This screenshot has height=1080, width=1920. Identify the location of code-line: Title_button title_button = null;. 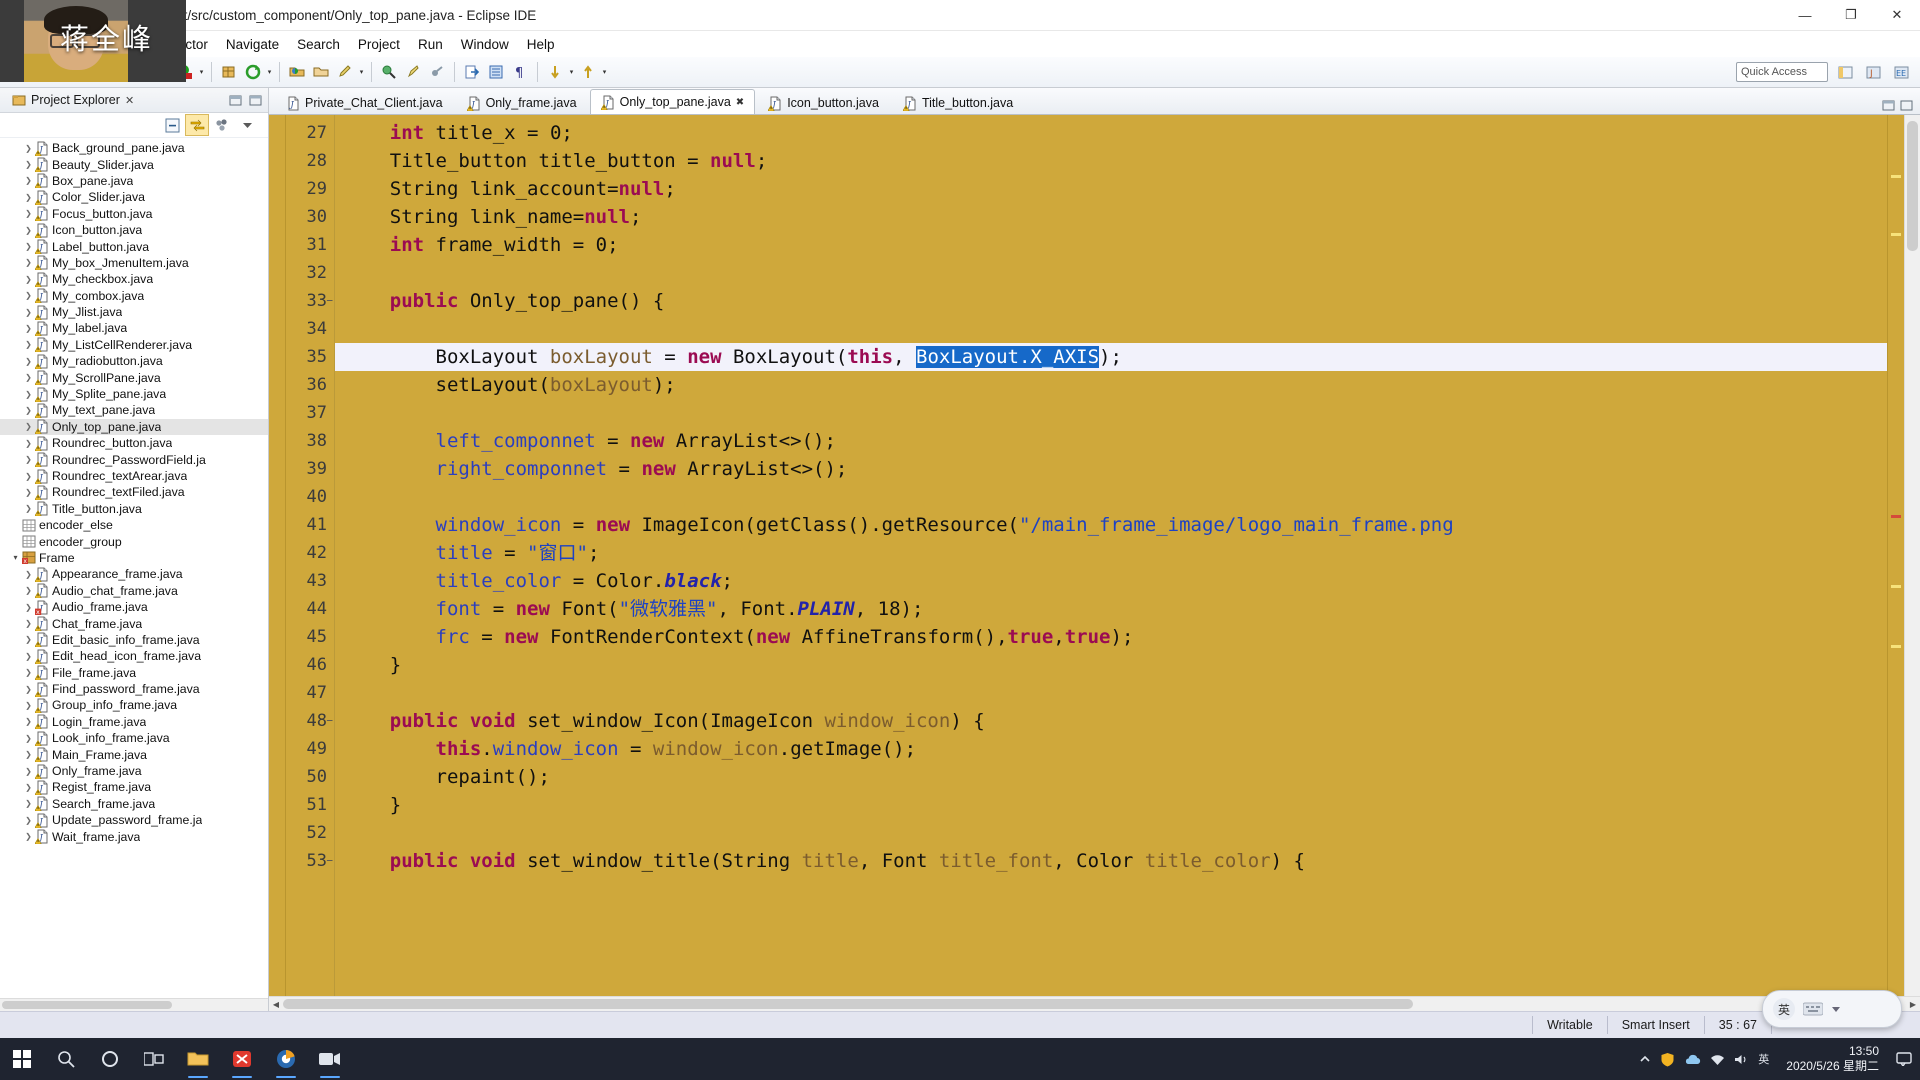
(1110, 161).